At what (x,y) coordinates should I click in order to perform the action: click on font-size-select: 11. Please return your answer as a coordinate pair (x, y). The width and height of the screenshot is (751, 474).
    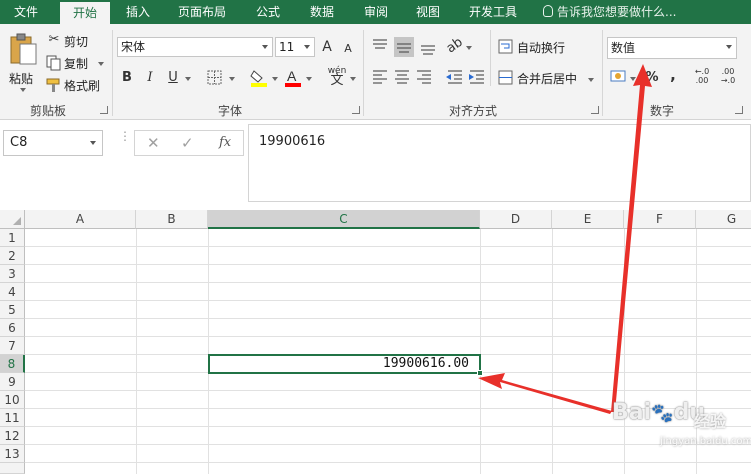
    Looking at the image, I should click on (295, 47).